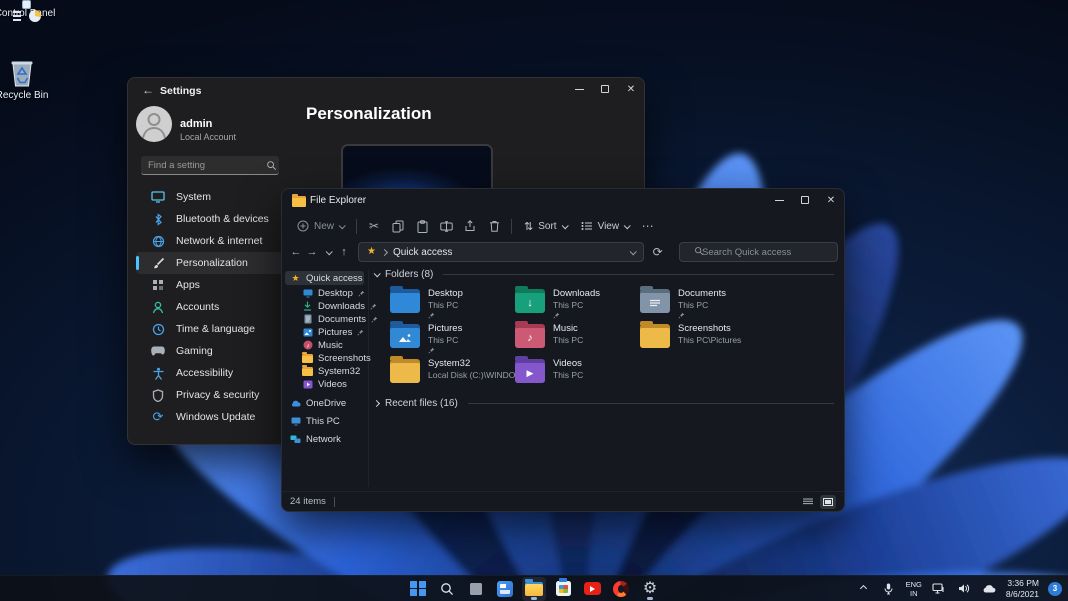 The width and height of the screenshot is (1068, 601). I want to click on nav-onedrive: OneDrive, so click(324, 403).